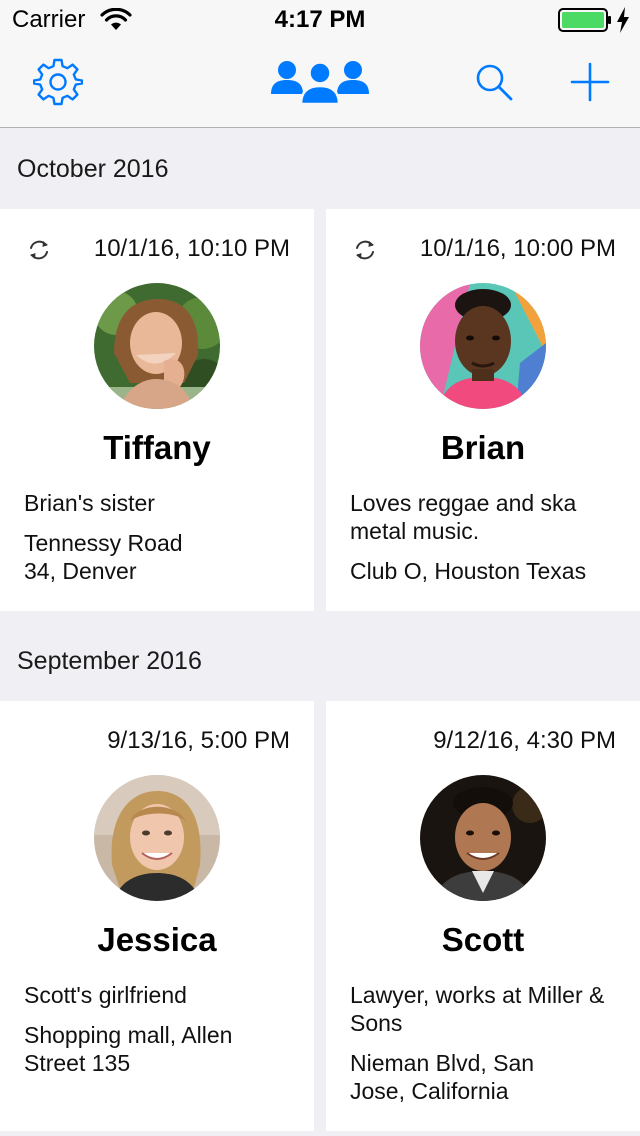 This screenshot has width=640, height=1136. I want to click on contact-description: Loves reggae and ska metal music., so click(463, 517).